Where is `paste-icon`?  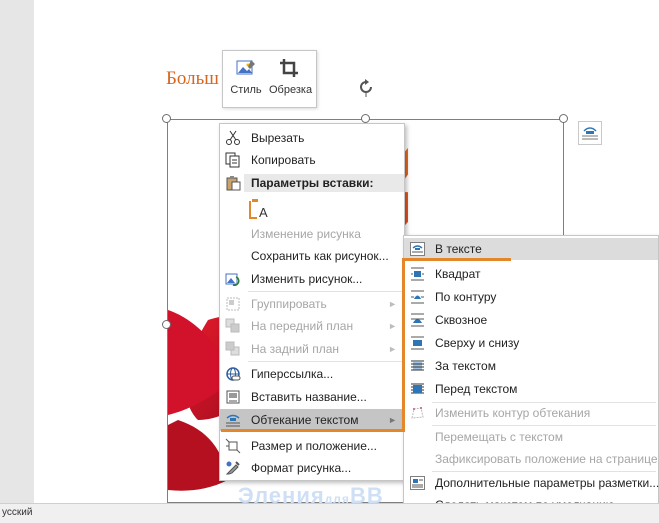 paste-icon is located at coordinates (233, 183).